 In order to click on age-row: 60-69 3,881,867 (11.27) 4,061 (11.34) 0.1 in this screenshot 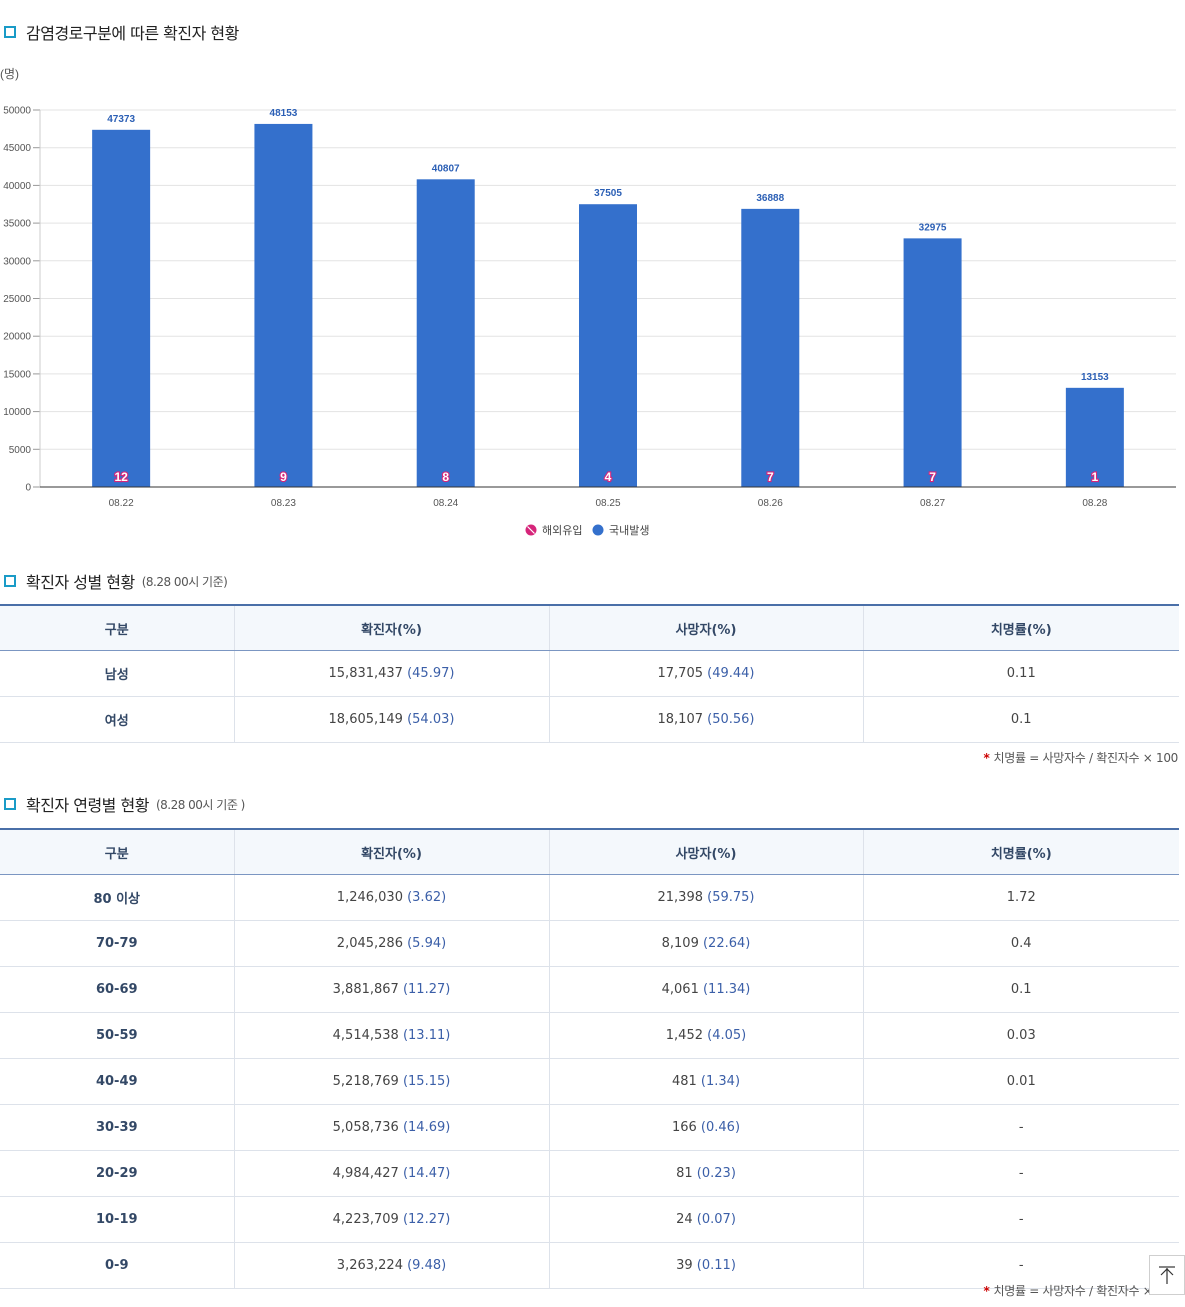, I will do `click(589, 989)`.